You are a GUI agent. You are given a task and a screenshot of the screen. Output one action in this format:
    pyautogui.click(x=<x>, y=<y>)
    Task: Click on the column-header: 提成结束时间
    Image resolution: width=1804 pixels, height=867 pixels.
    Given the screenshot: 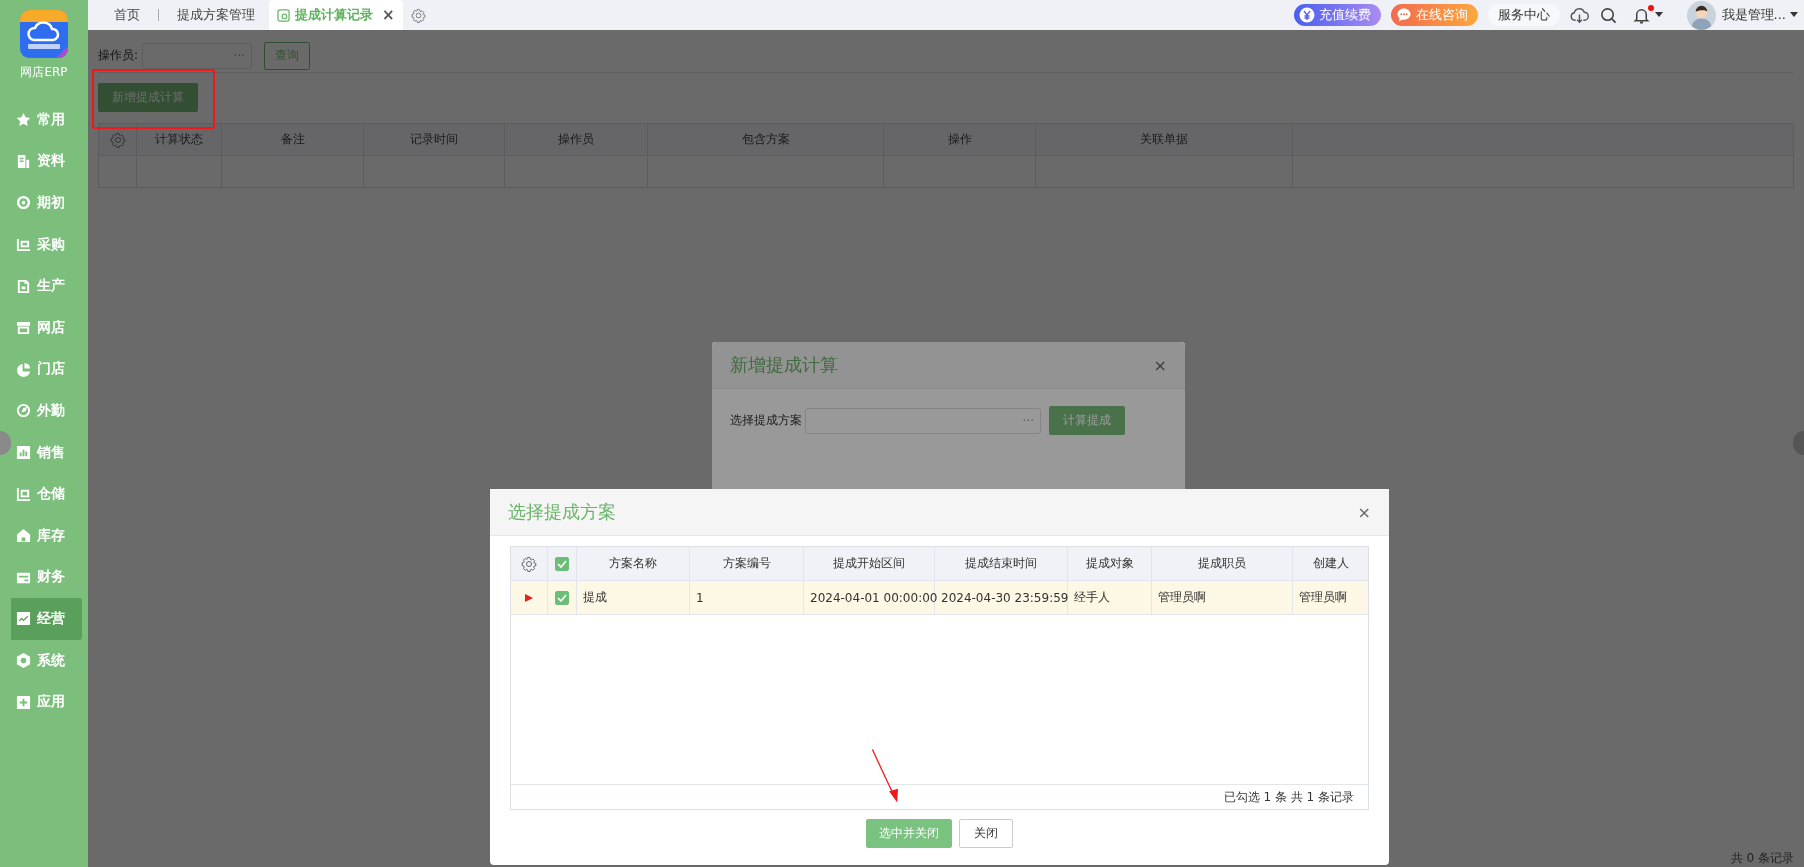 What is the action you would take?
    pyautogui.click(x=1001, y=563)
    